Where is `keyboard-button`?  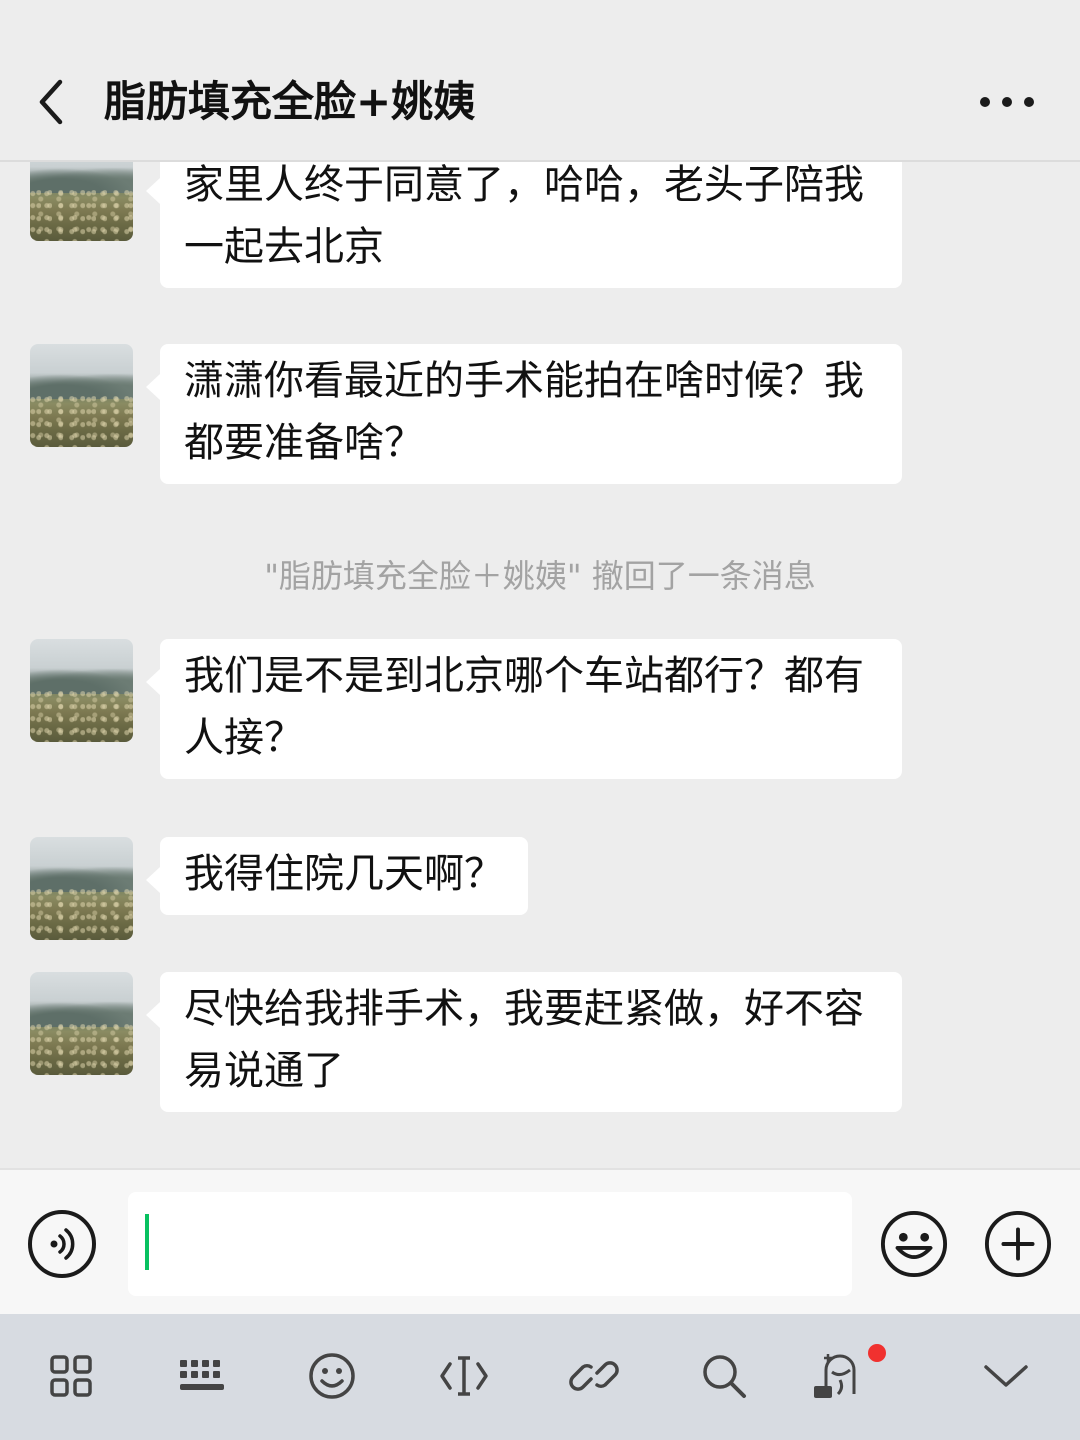
keyboard-button is located at coordinates (202, 1376).